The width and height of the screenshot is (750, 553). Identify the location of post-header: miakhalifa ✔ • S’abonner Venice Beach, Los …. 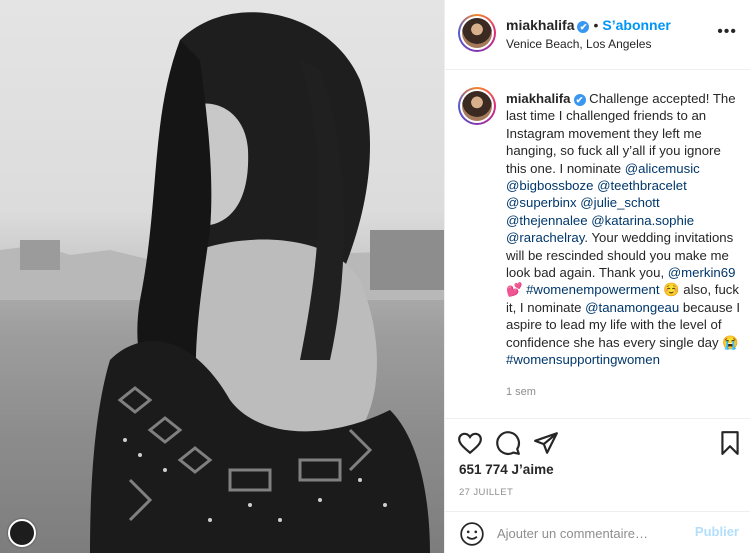
(597, 35).